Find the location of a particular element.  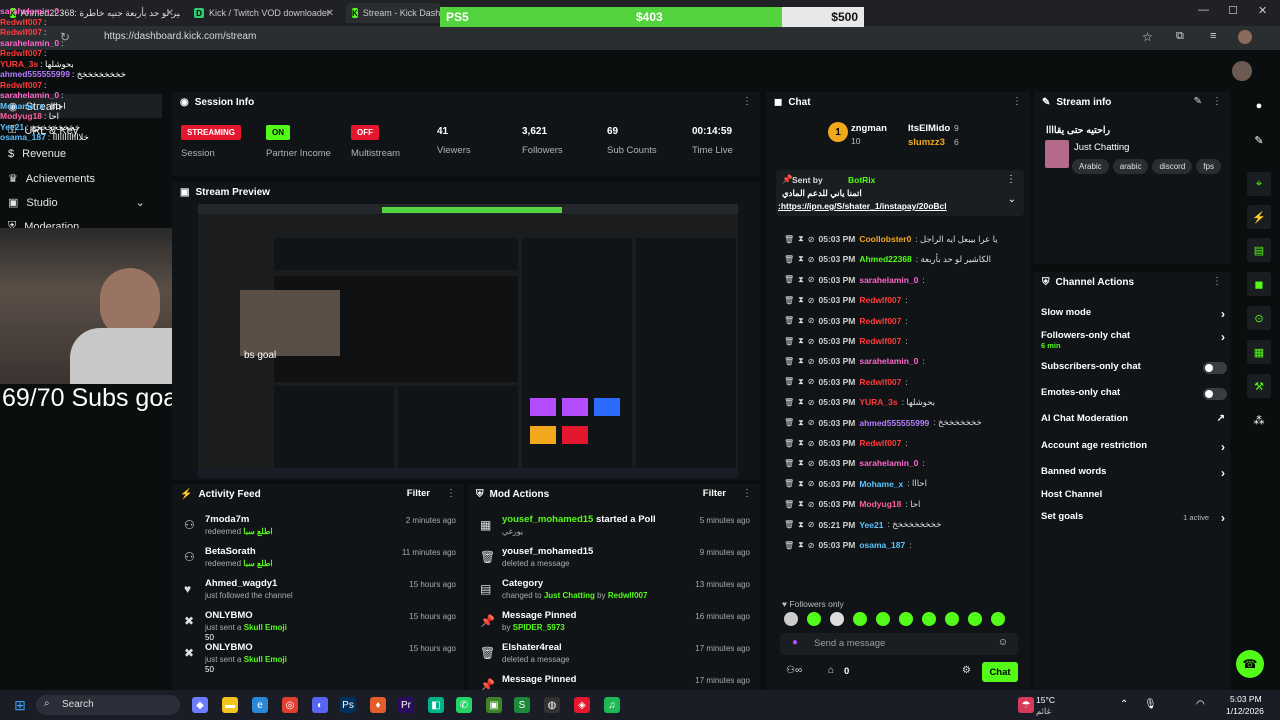

activity-user: BetaSorath is located at coordinates (230, 551).